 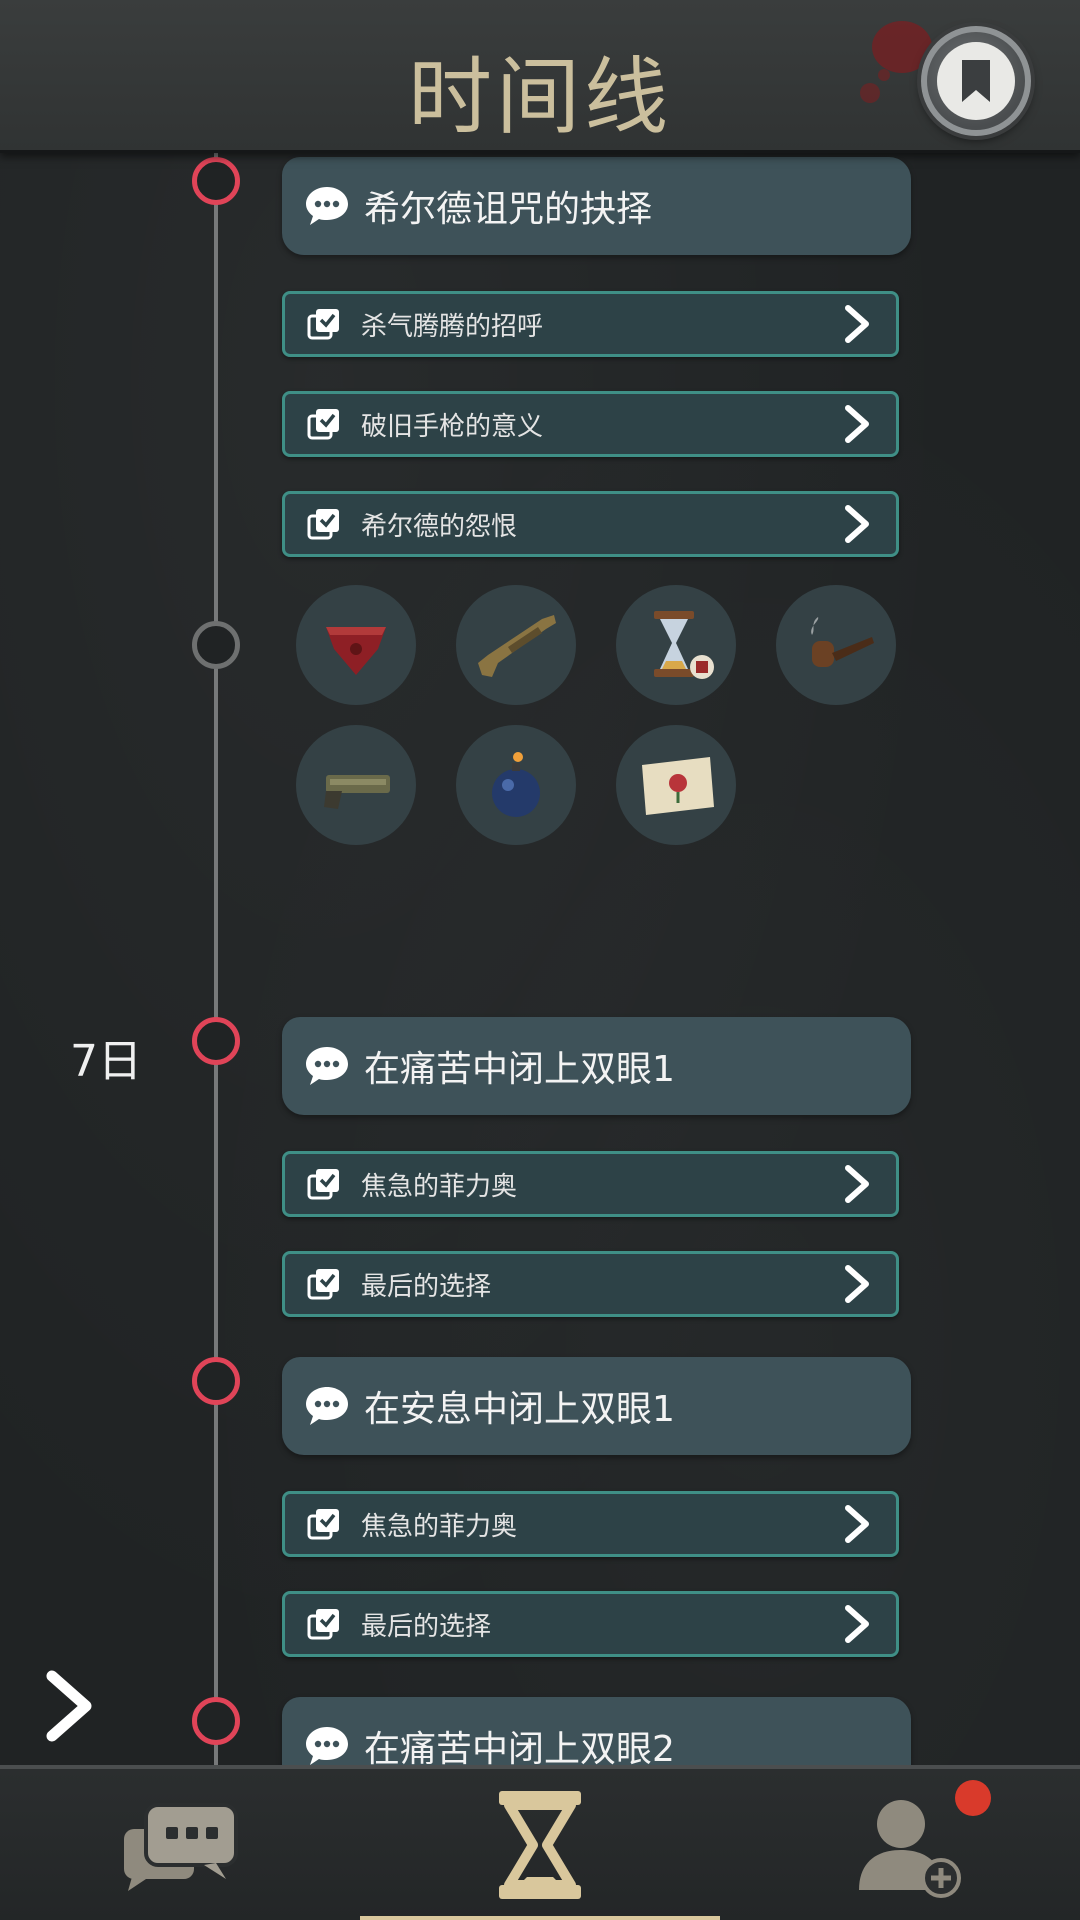 I want to click on event-title: 在痛苦中闭上双眼2, so click(x=519, y=1747).